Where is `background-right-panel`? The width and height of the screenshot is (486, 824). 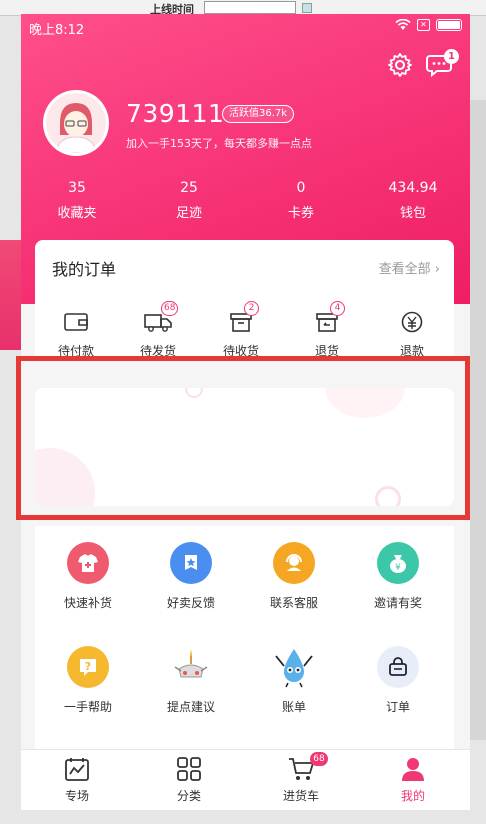
background-right-panel is located at coordinates (477, 420).